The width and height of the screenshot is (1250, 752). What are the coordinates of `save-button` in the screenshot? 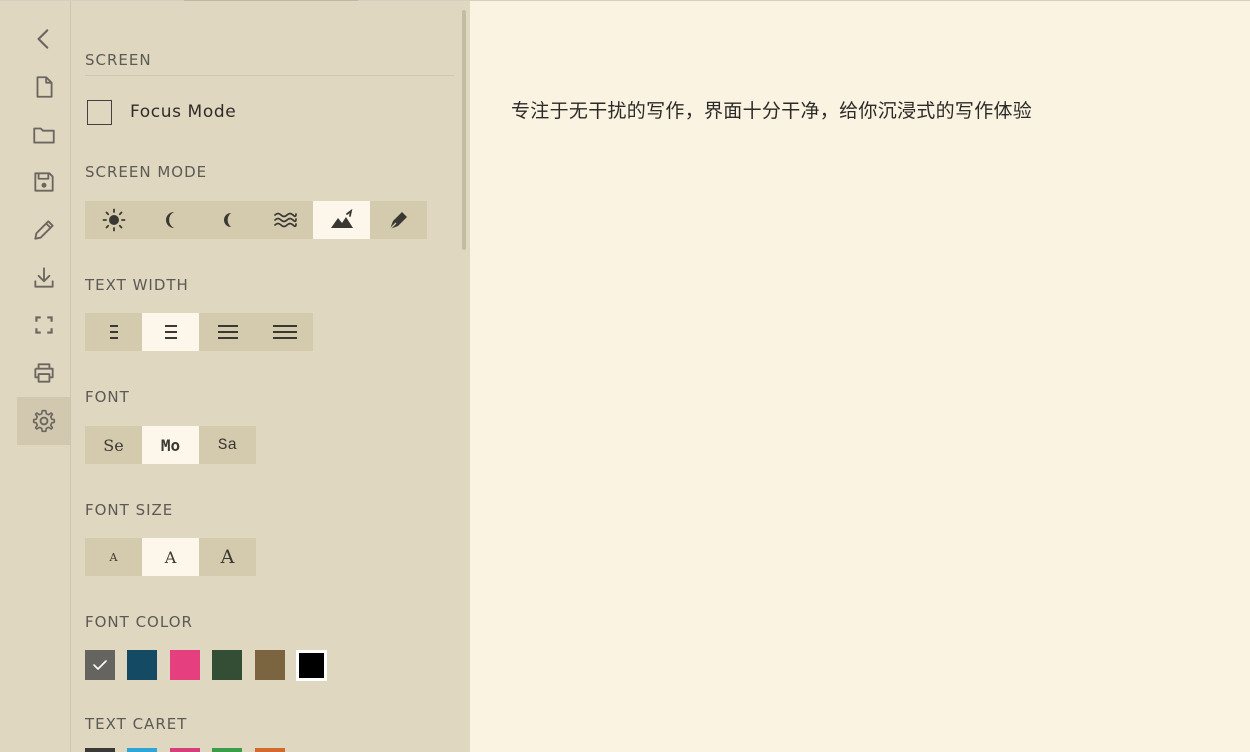 It's located at (43, 182).